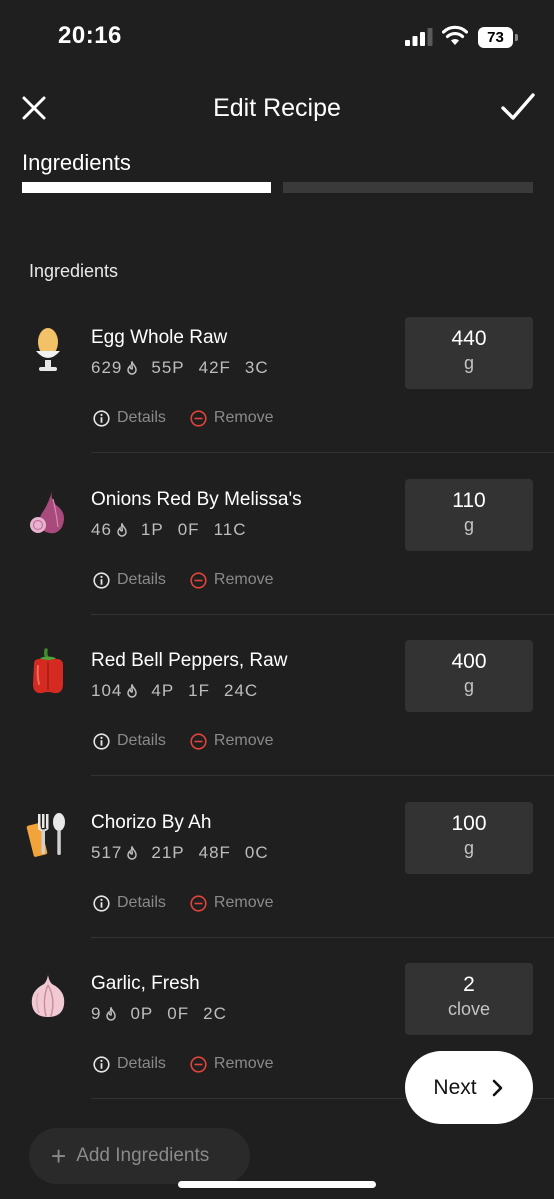  I want to click on next-label: Next, so click(455, 1087).